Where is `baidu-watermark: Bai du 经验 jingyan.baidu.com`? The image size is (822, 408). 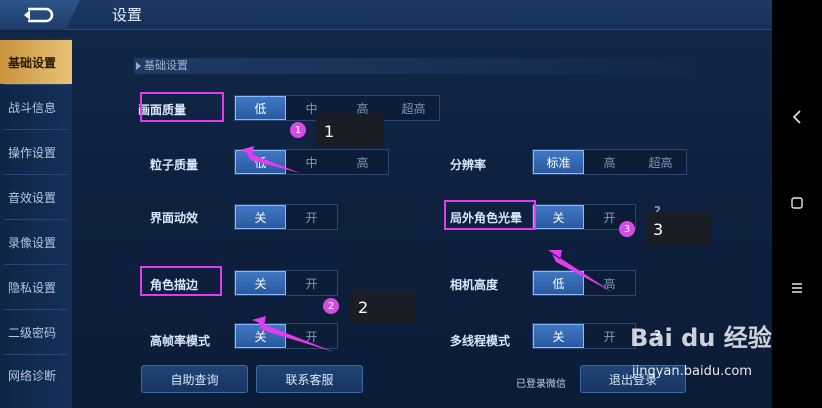 baidu-watermark: Bai du 经验 jingyan.baidu.com is located at coordinates (705, 348).